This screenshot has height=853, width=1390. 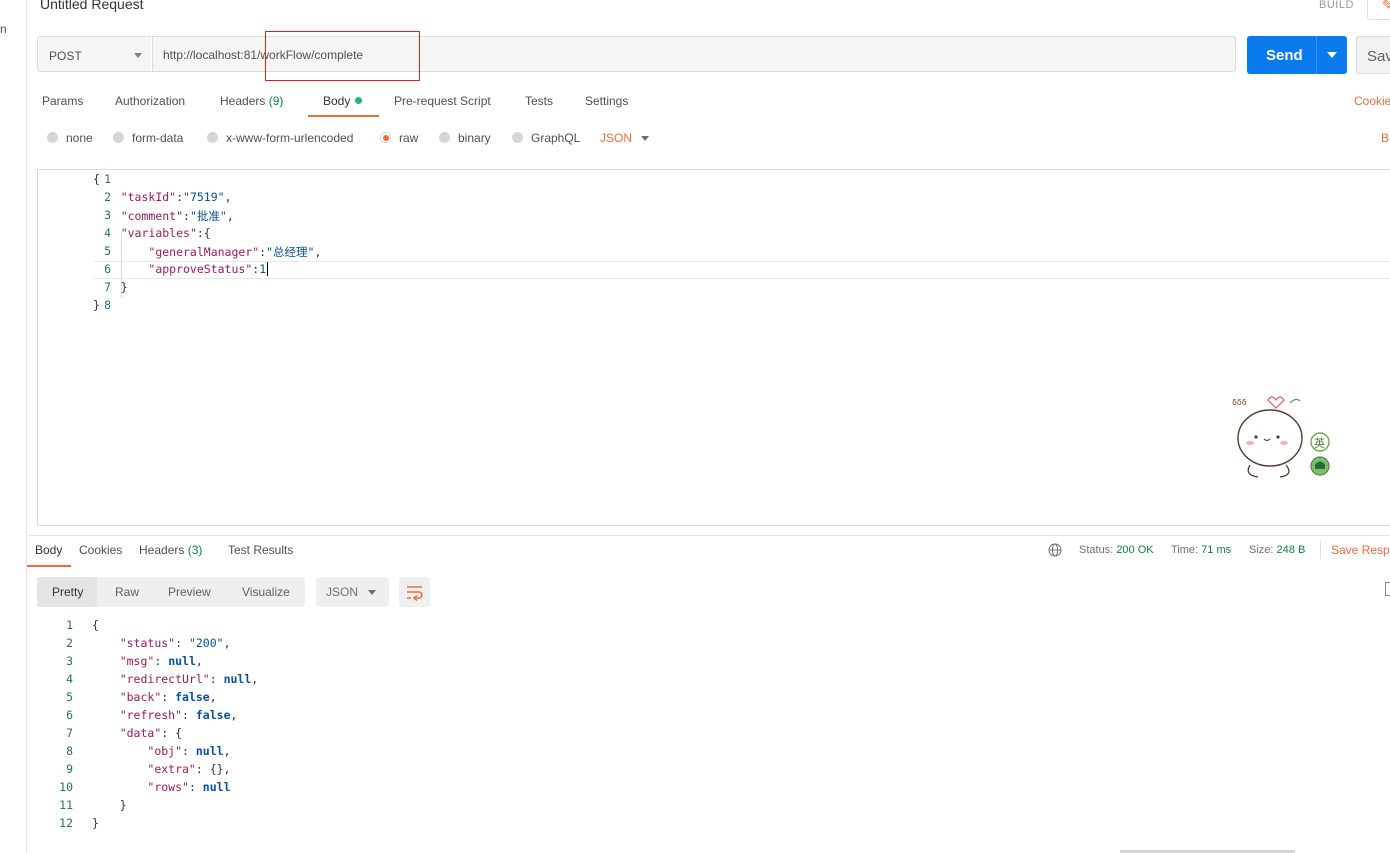 I want to click on radio-x-www-form-urlencoded: x-www-form-urlencoded, so click(x=280, y=138).